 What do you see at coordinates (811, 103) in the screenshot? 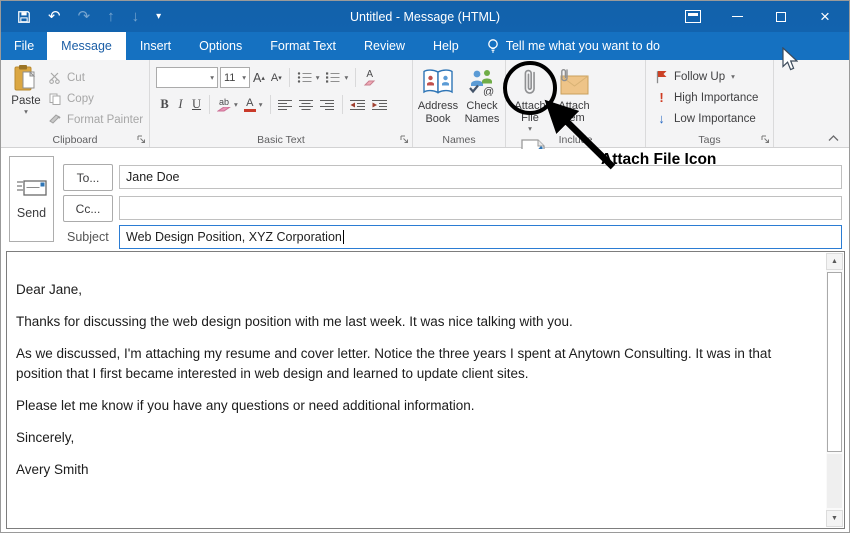
I see `ribbon-spacer` at bounding box center [811, 103].